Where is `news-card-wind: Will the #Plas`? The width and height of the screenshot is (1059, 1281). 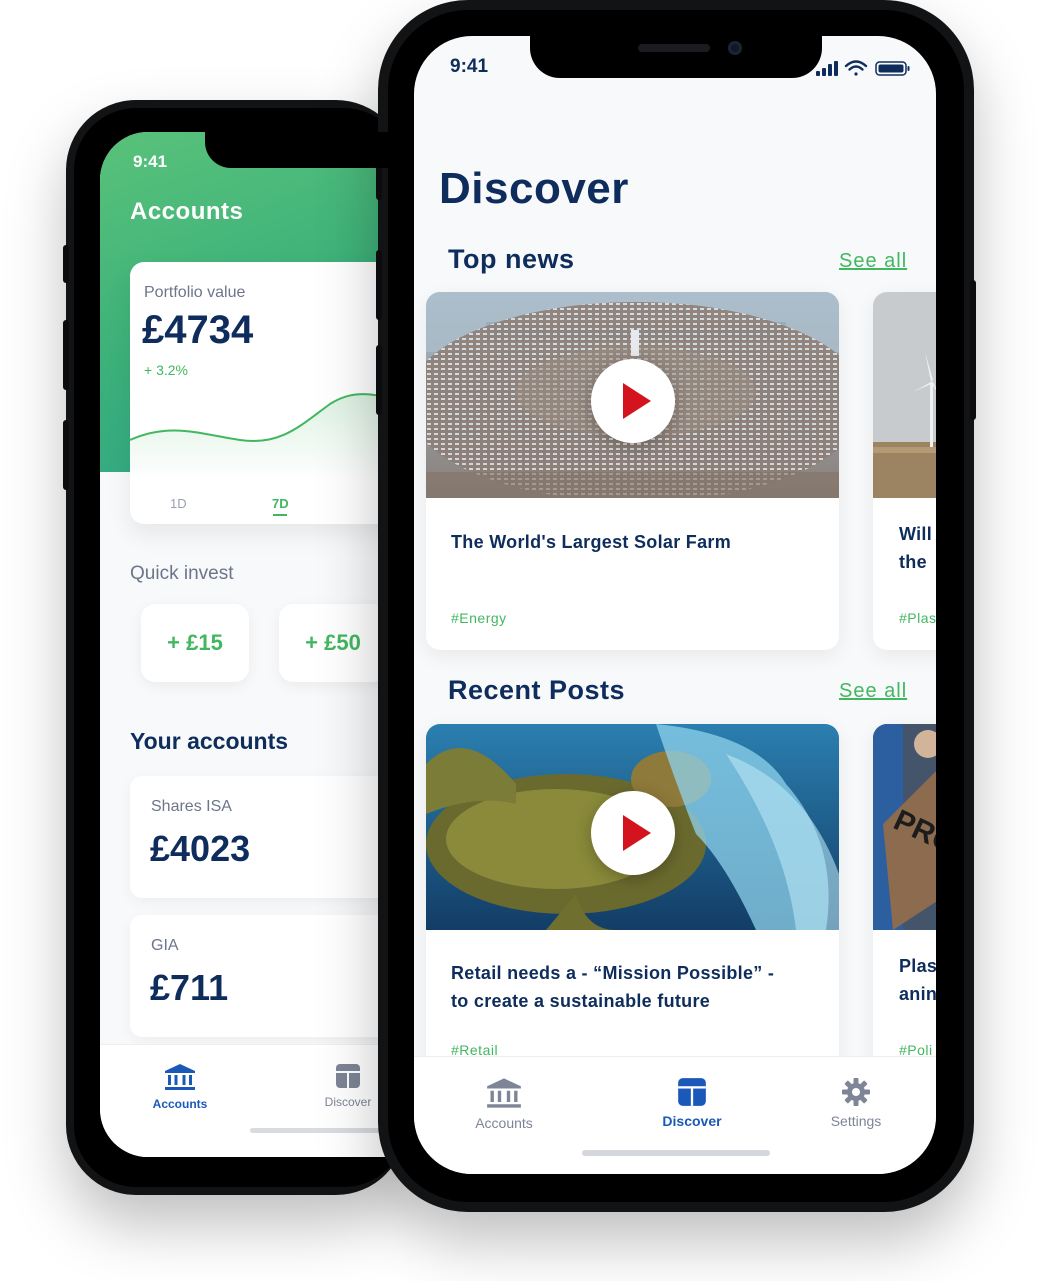
news-card-wind: Will the #Plas is located at coordinates (904, 471).